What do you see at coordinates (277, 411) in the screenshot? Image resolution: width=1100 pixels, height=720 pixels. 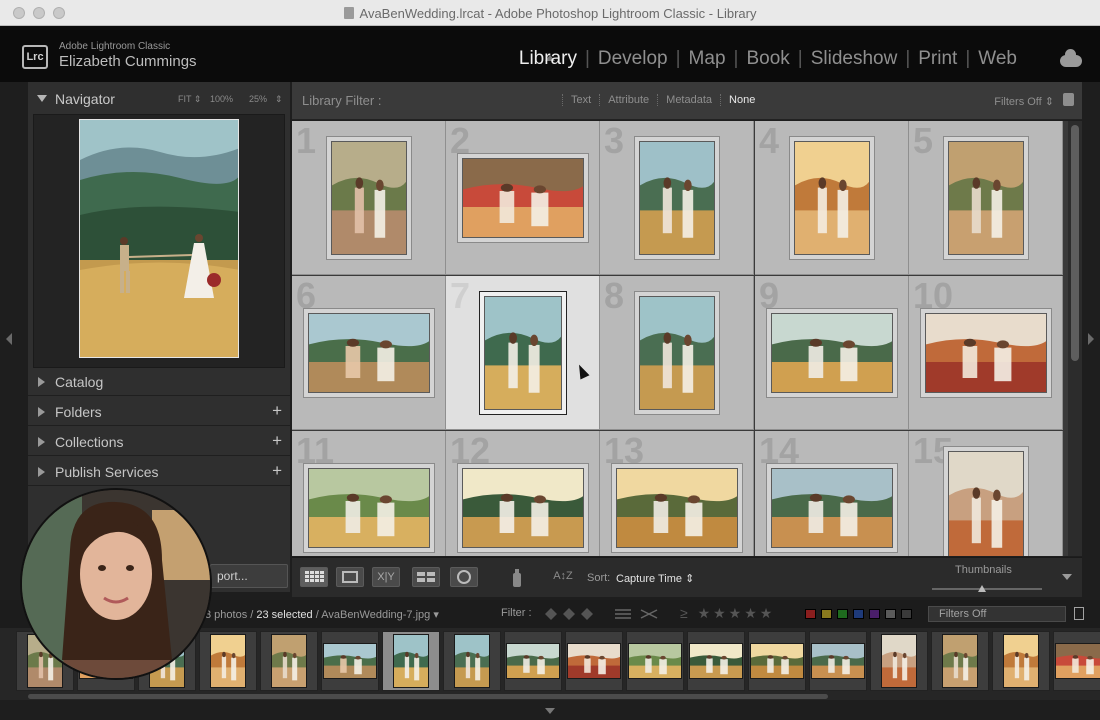 I see `add-folder-button: +` at bounding box center [277, 411].